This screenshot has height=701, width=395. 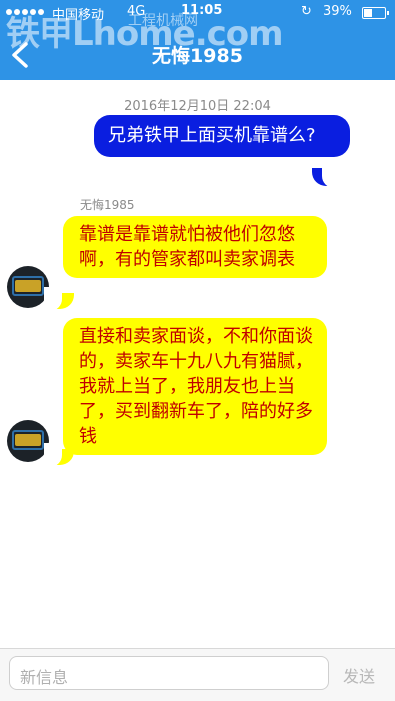 What do you see at coordinates (169, 673) in the screenshot?
I see `message-input: 新信息` at bounding box center [169, 673].